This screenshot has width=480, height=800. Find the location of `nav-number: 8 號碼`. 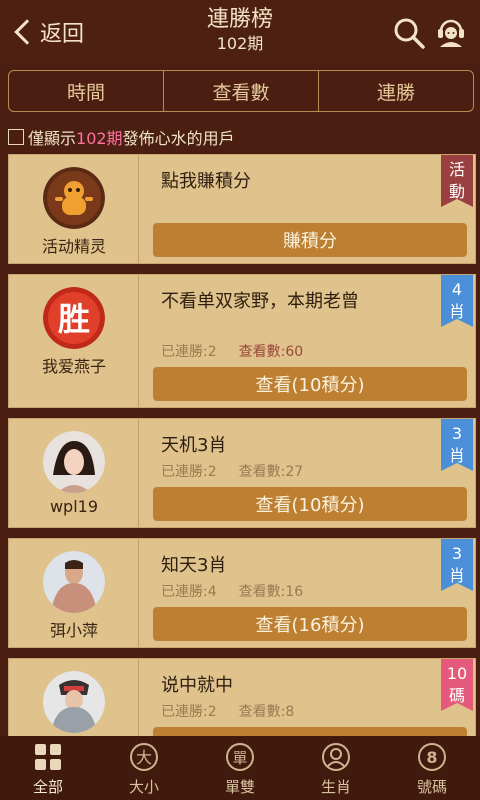

nav-number: 8 號碼 is located at coordinates (432, 768).